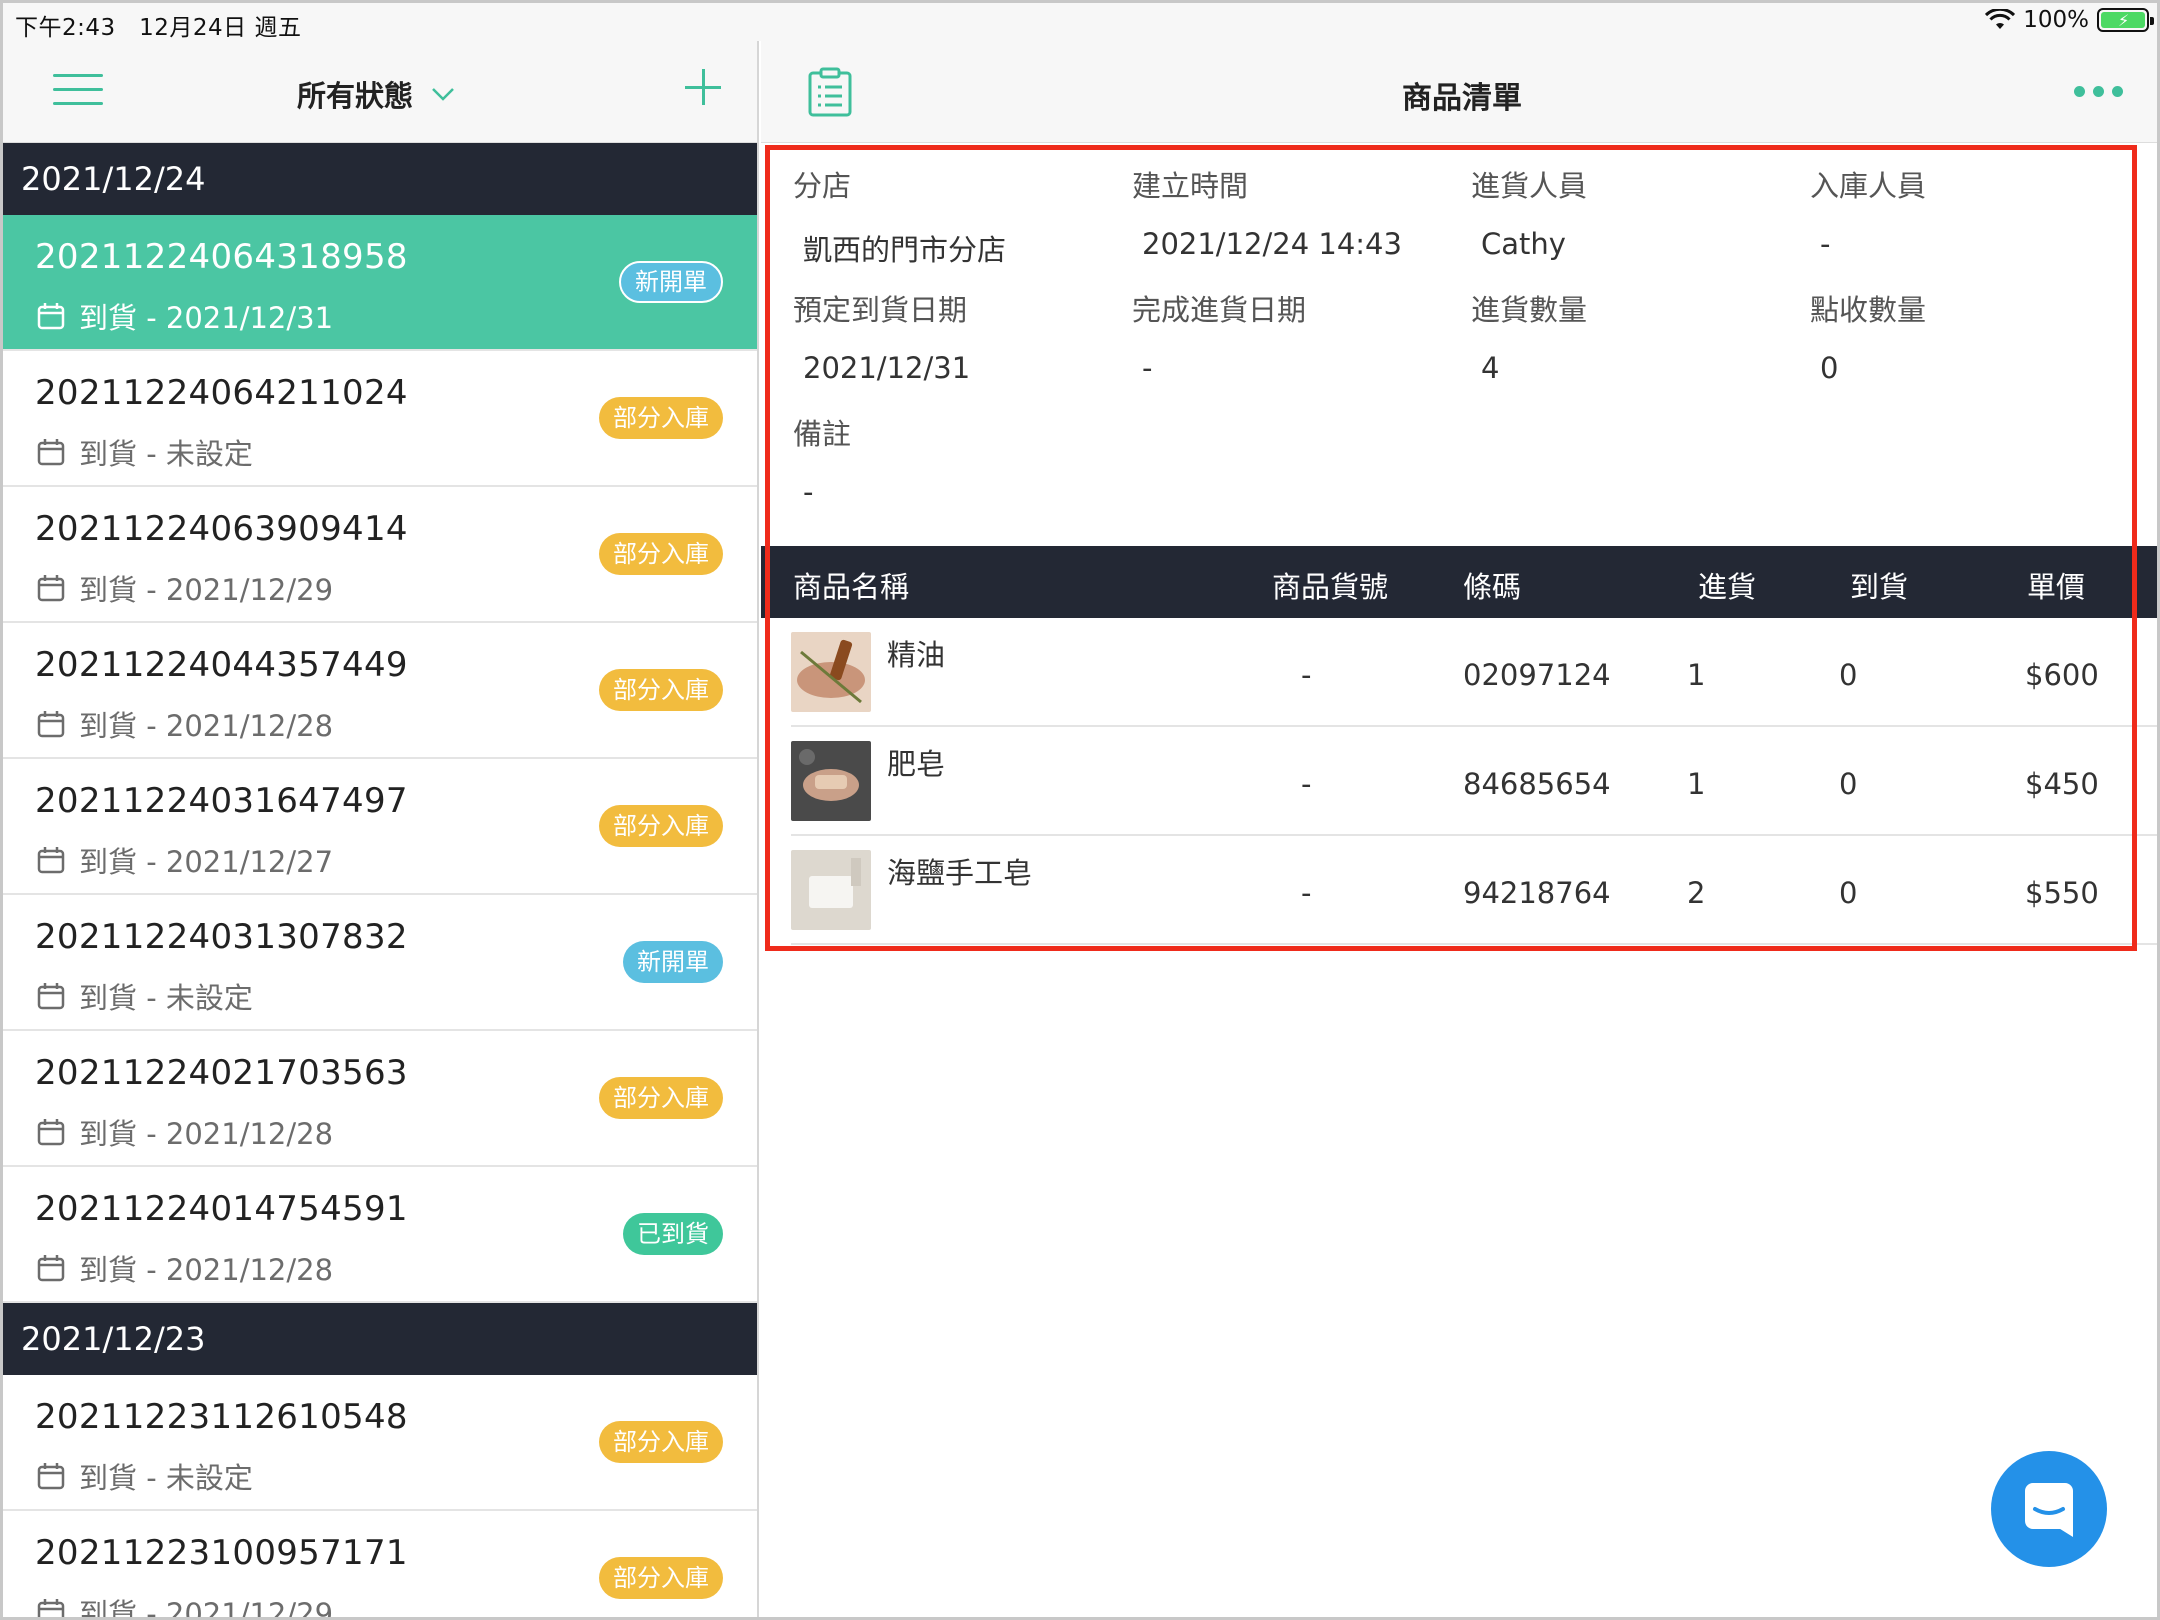  What do you see at coordinates (960, 873) in the screenshot?
I see `product-name: 海鹽手工皂` at bounding box center [960, 873].